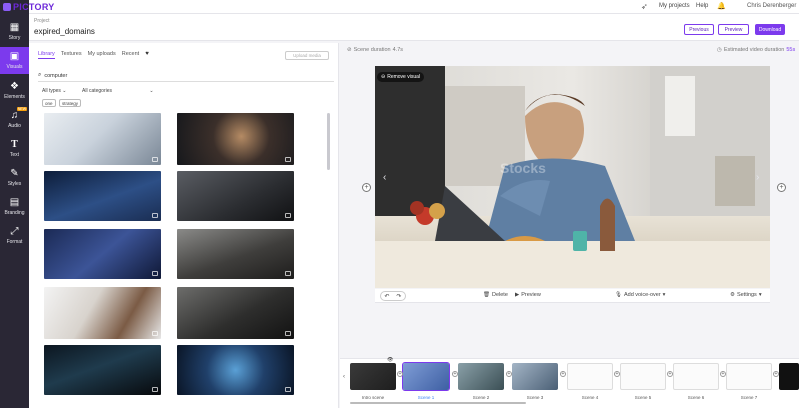  Describe the element at coordinates (757, 177) in the screenshot. I see `chevron-right-icon: ›` at that location.